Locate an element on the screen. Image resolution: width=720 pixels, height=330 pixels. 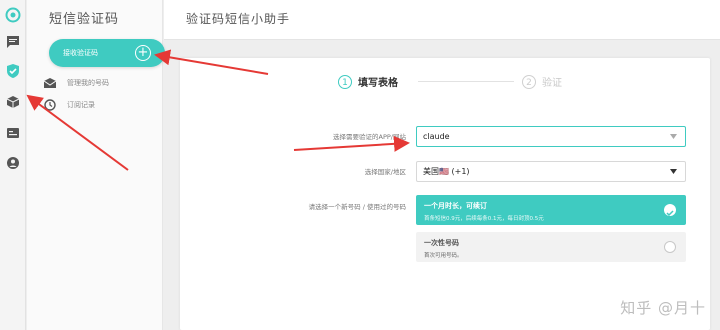
sidebar-item-label: 订阅记录 is located at coordinates (81, 105).